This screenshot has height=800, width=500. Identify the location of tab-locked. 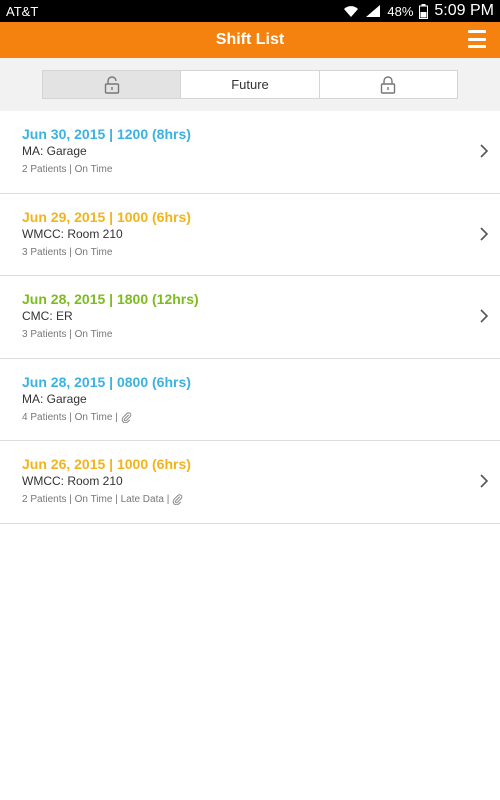
(388, 84).